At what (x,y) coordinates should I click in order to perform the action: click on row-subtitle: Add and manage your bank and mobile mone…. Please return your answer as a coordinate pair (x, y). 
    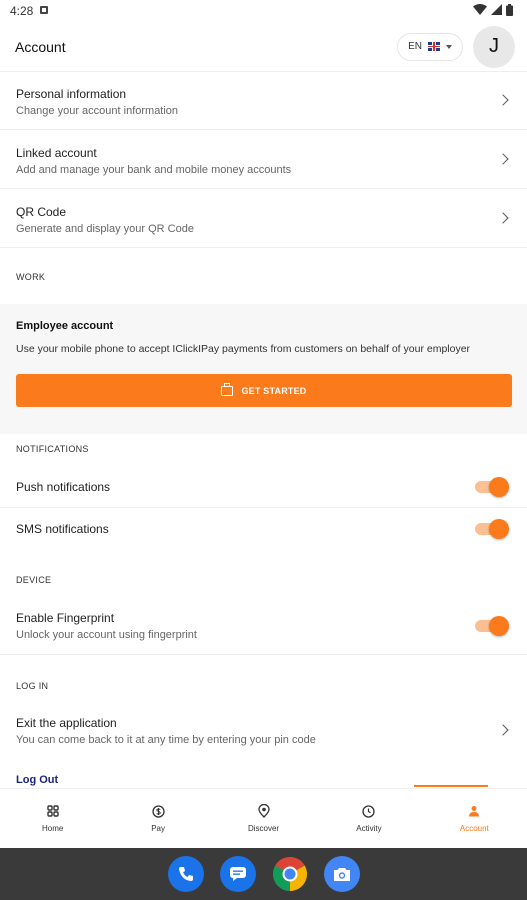
    Looking at the image, I should click on (154, 170).